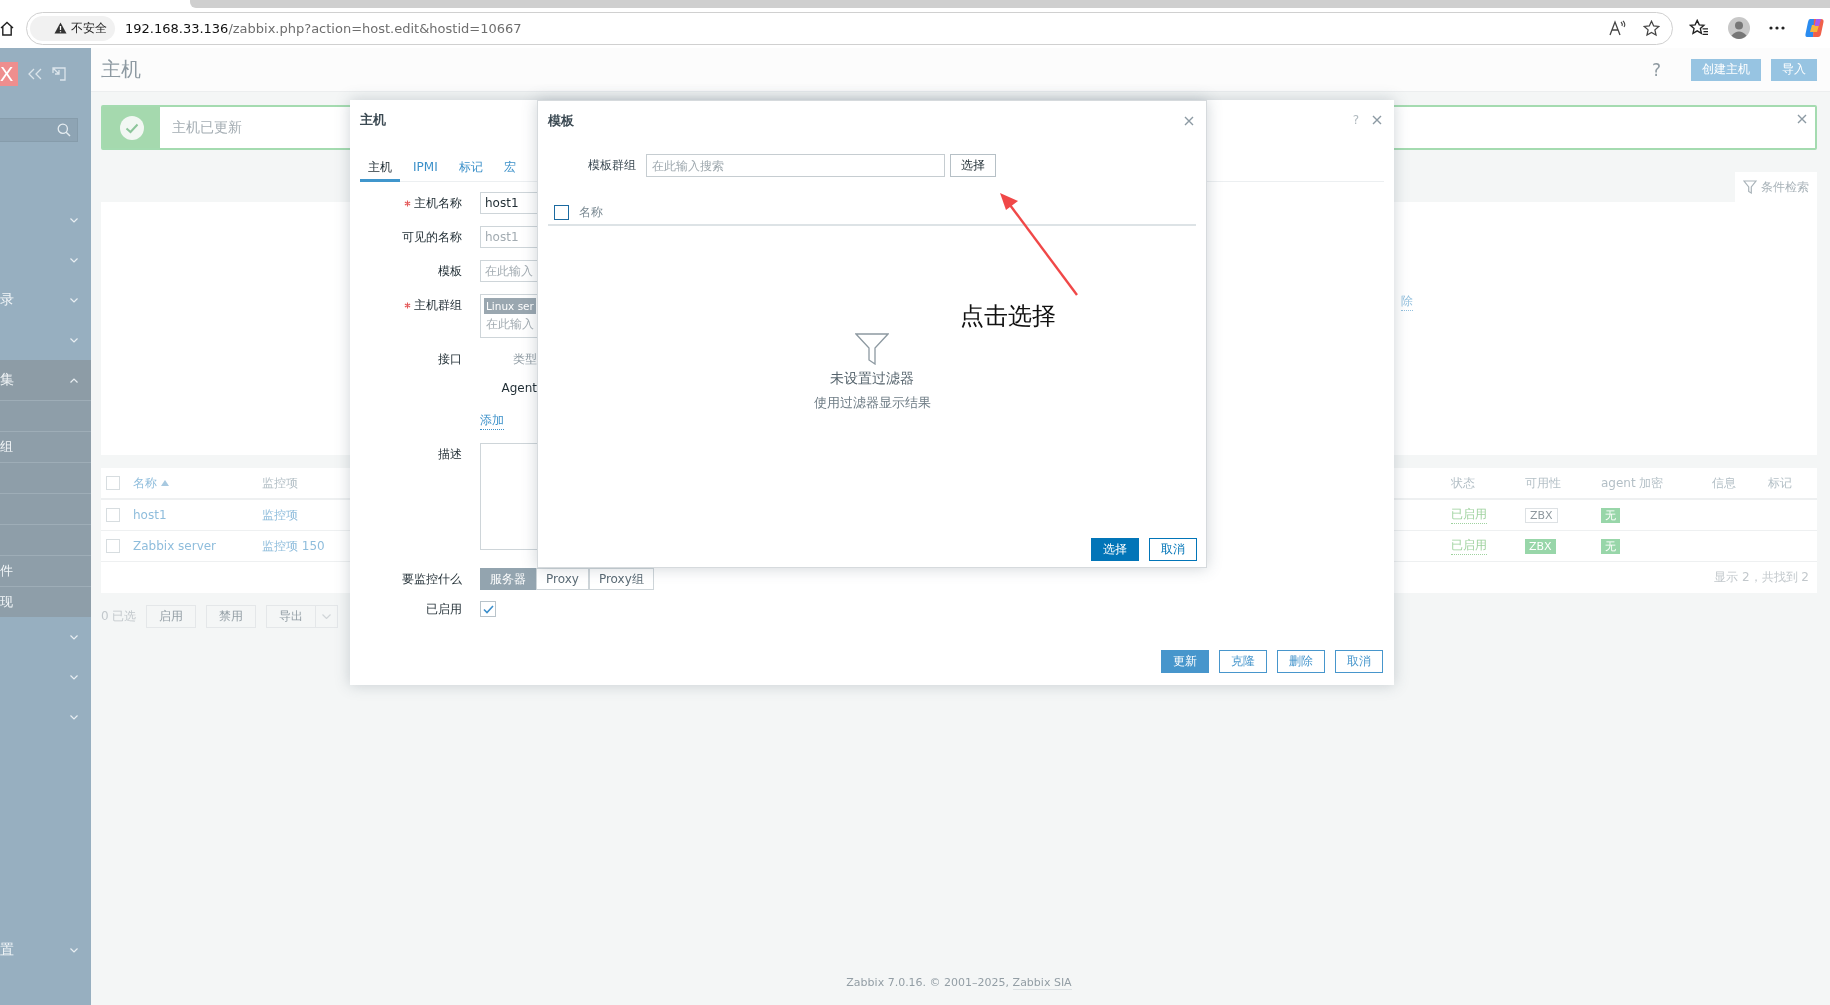  Describe the element at coordinates (591, 212) in the screenshot. I see `column-header: 名称` at that location.